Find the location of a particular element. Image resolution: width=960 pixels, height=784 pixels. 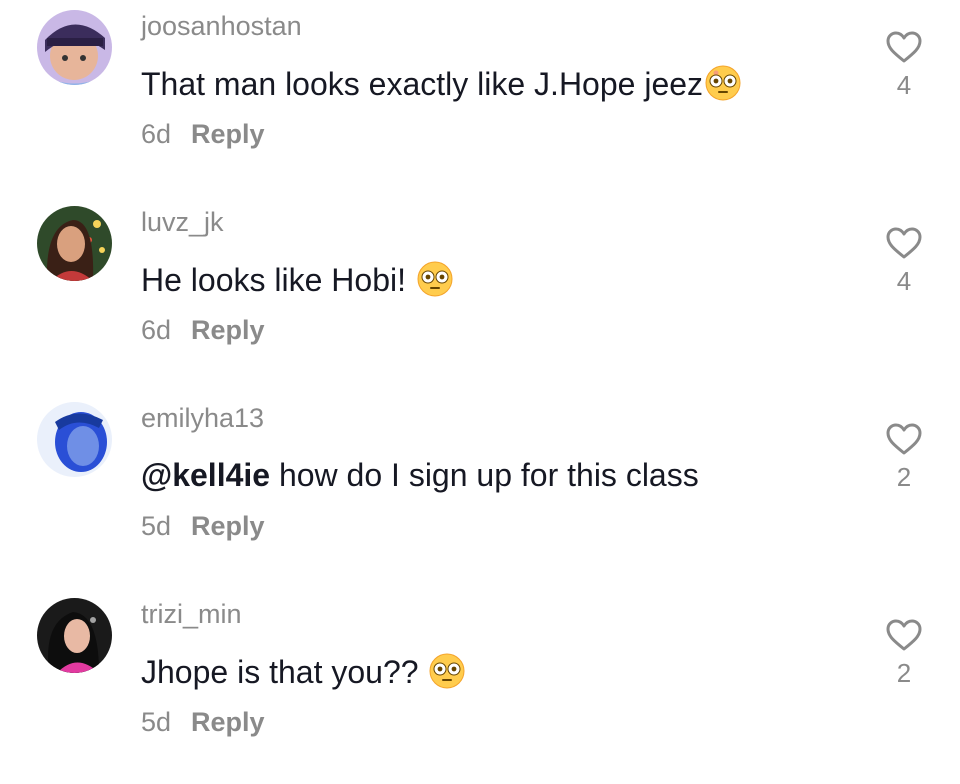

comment-text: @kell4ie how do I sign up for this class is located at coordinates (420, 475).